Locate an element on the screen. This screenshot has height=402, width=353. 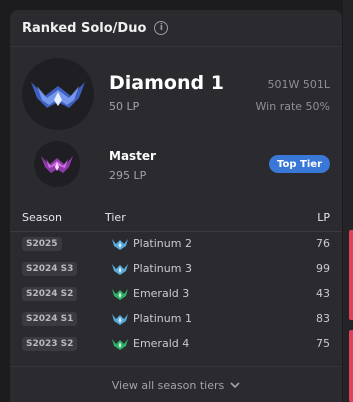
lp-value: 75 is located at coordinates (323, 343).